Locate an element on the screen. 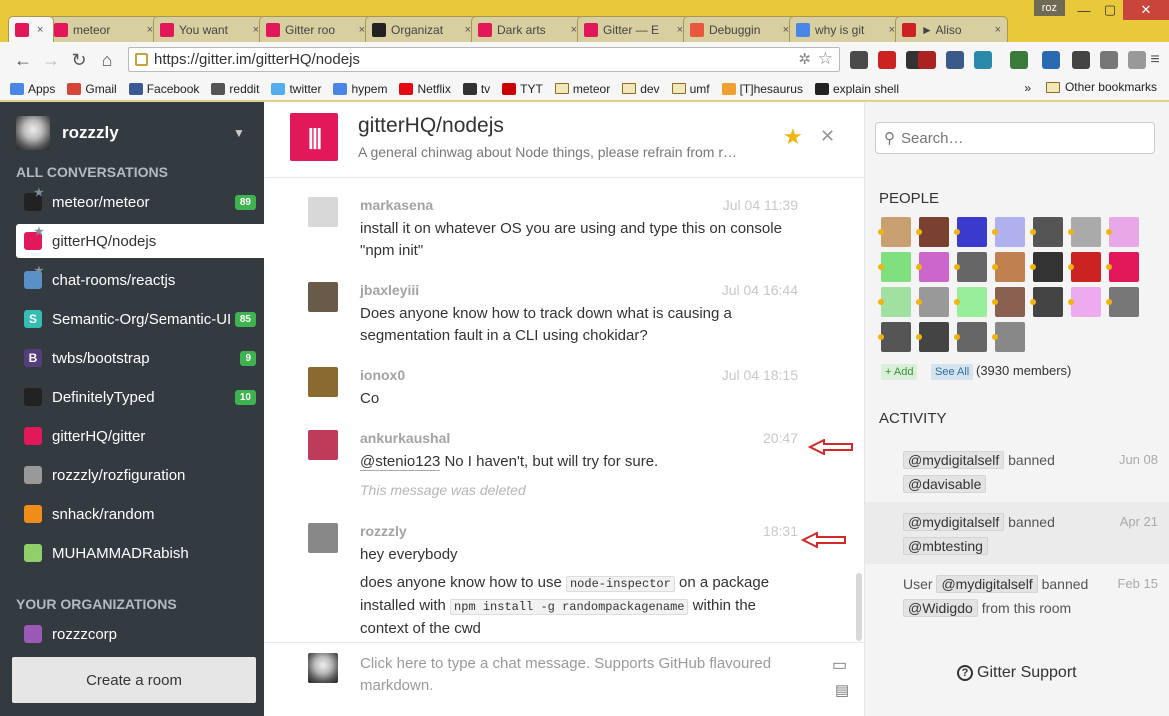 The height and width of the screenshot is (716, 1169). browser-tab: Dark arts × is located at coordinates (527, 29).